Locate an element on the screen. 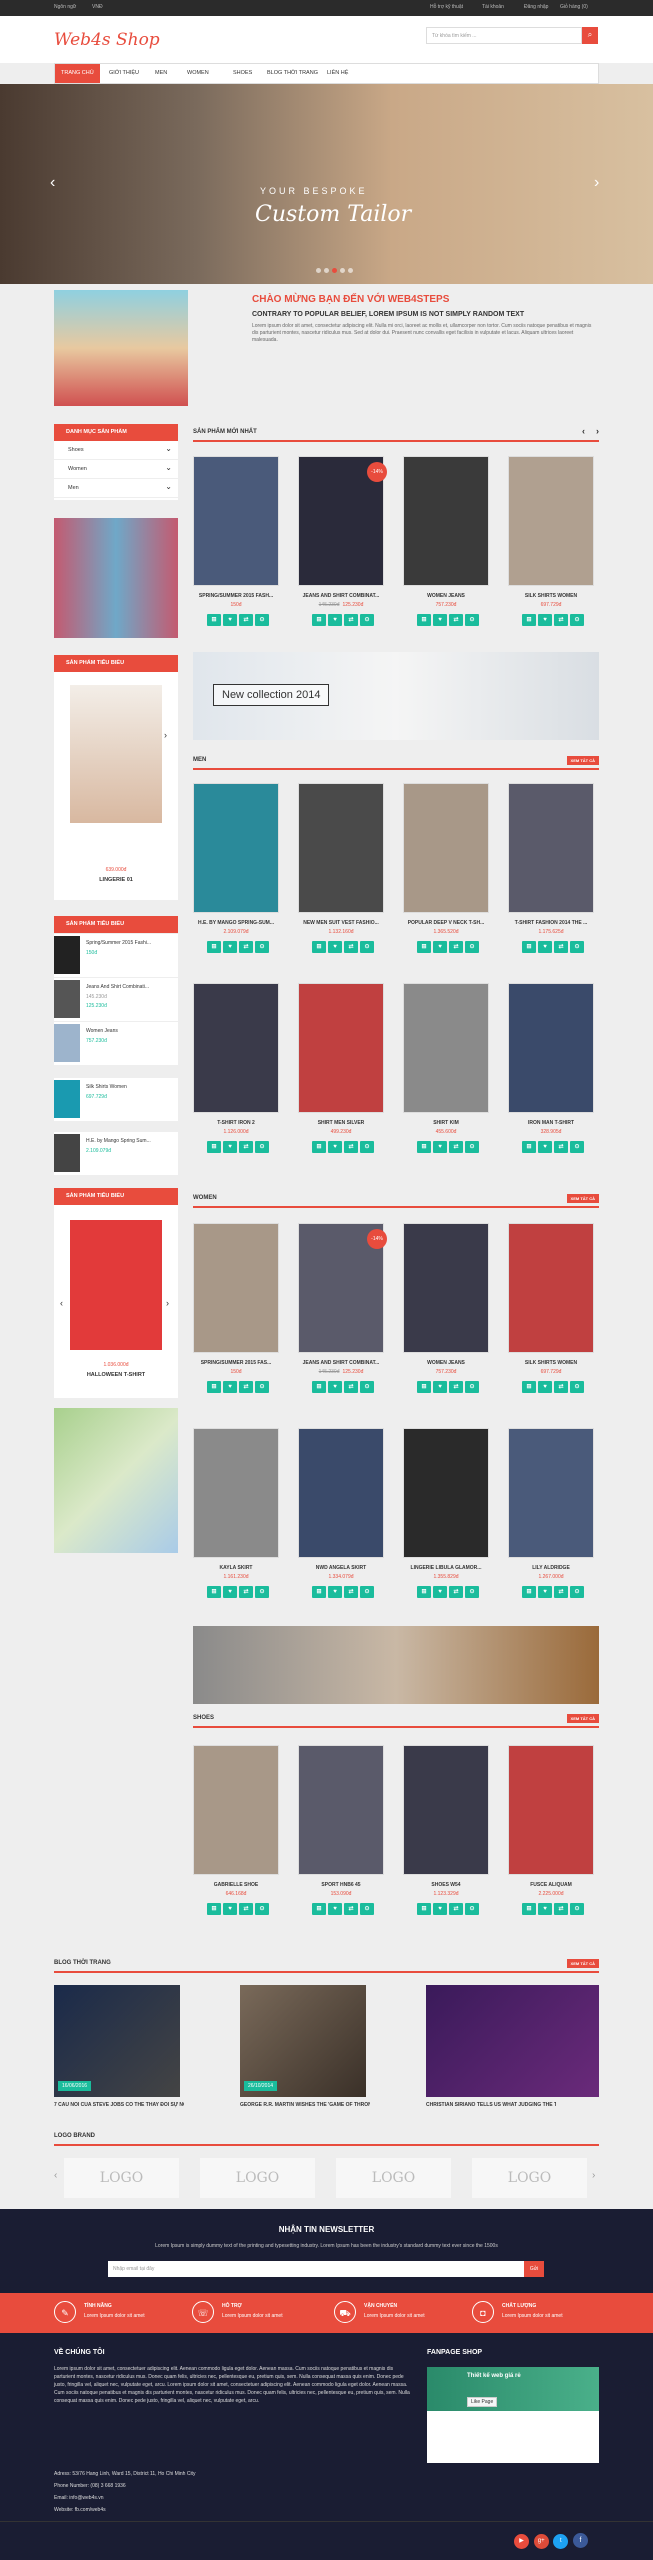 The height and width of the screenshot is (2560, 653). product-card: SPORT HNB6 45 153.090đ ⊞ ♥ ⇄ ⊙ is located at coordinates (341, 1840).